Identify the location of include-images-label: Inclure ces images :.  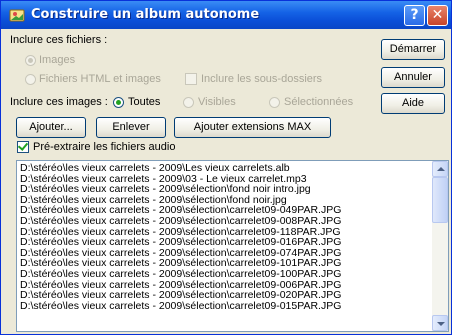
(59, 102).